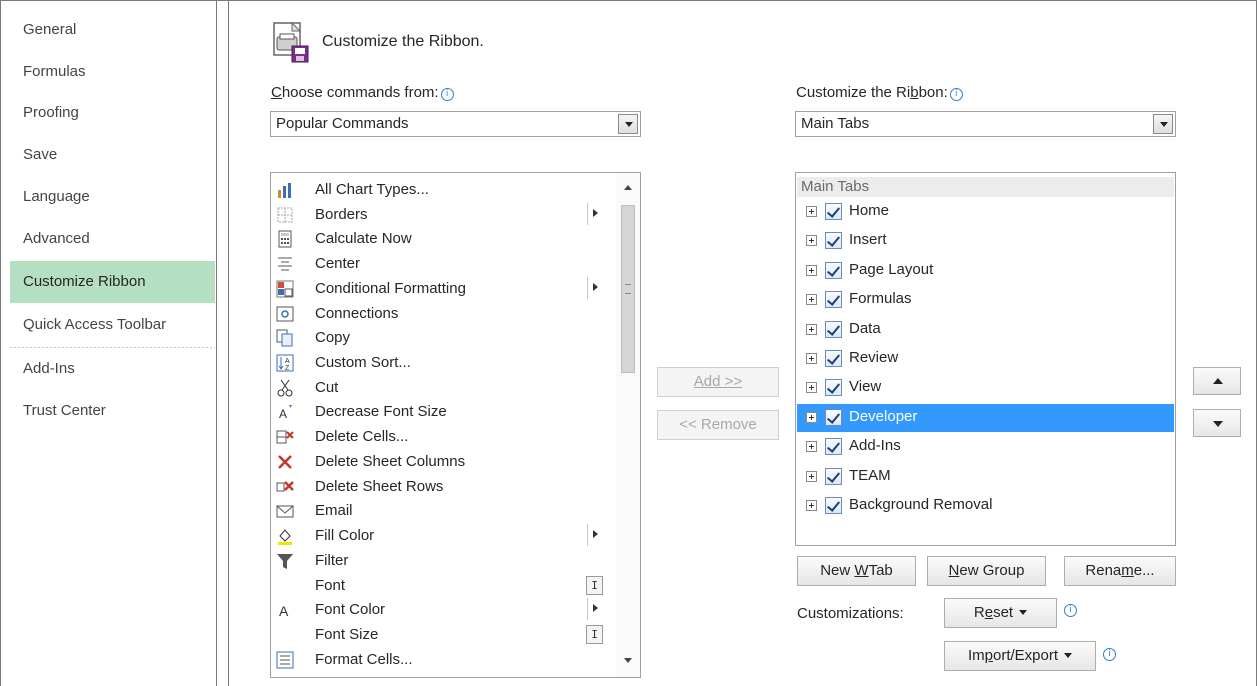 The width and height of the screenshot is (1257, 686). Describe the element at coordinates (112, 411) in the screenshot. I see `sidebar-item-trust-center: Trust Center` at that location.